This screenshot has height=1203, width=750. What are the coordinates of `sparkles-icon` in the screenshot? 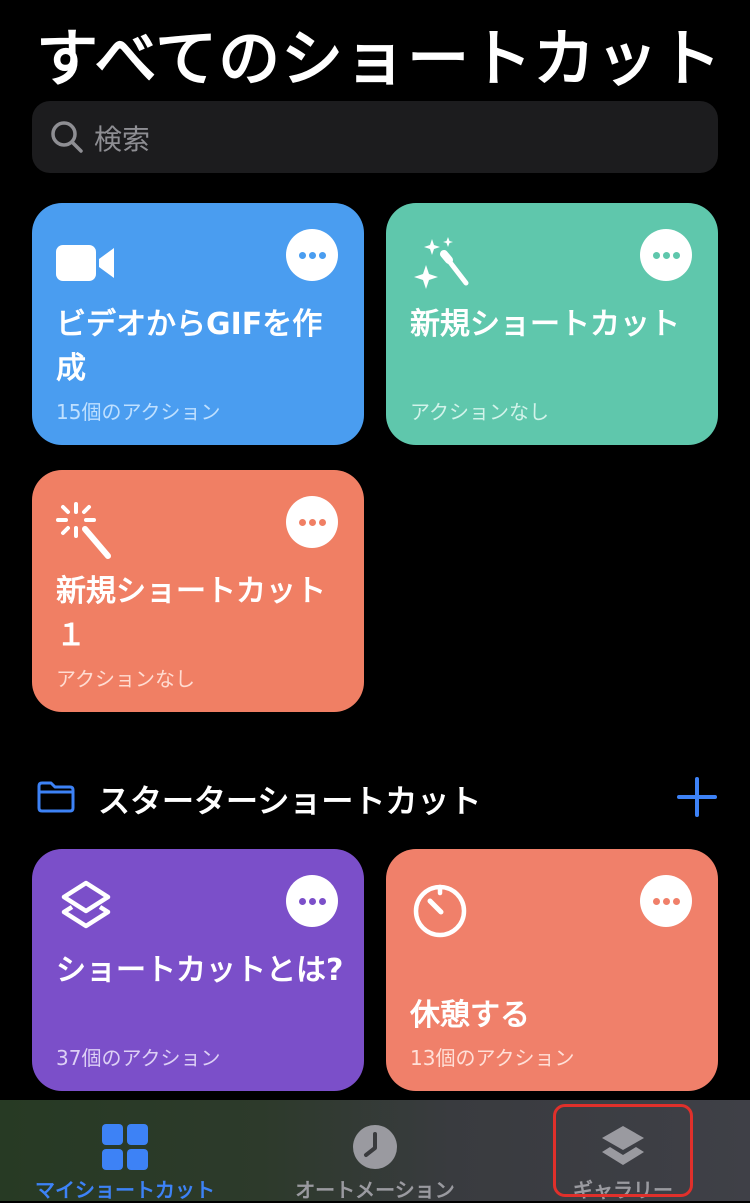 It's located at (441, 263).